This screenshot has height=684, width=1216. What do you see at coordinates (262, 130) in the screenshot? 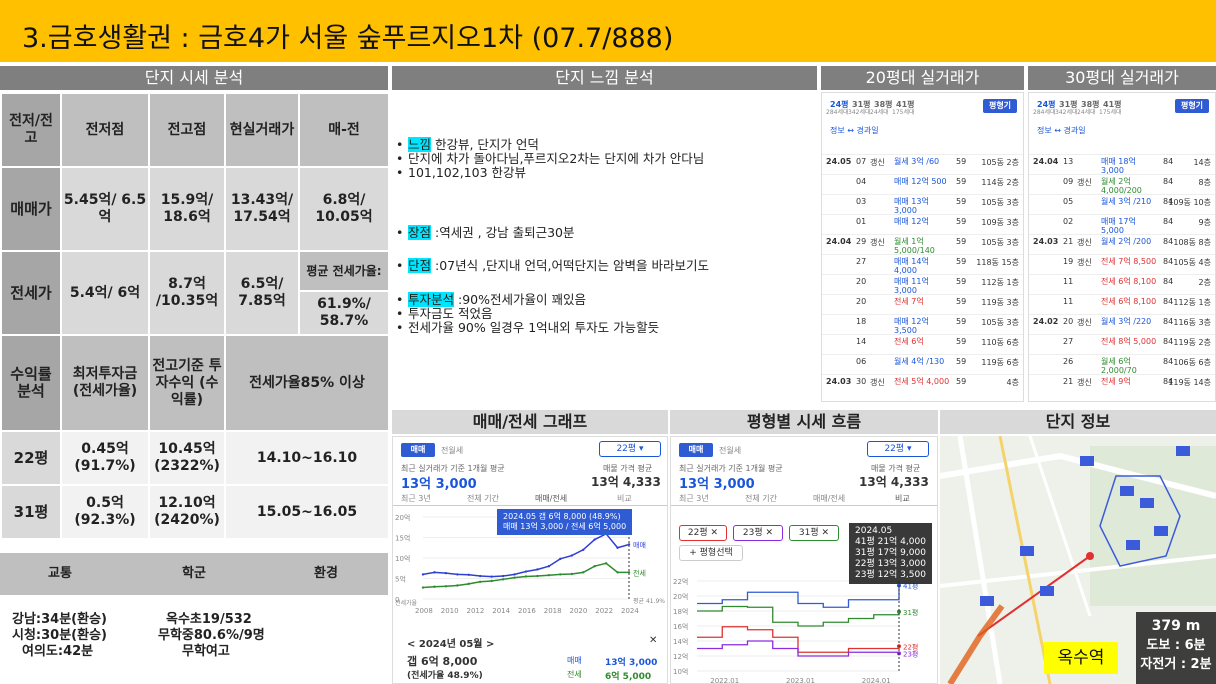
I see `header-real-price: 현실거래가` at bounding box center [262, 130].